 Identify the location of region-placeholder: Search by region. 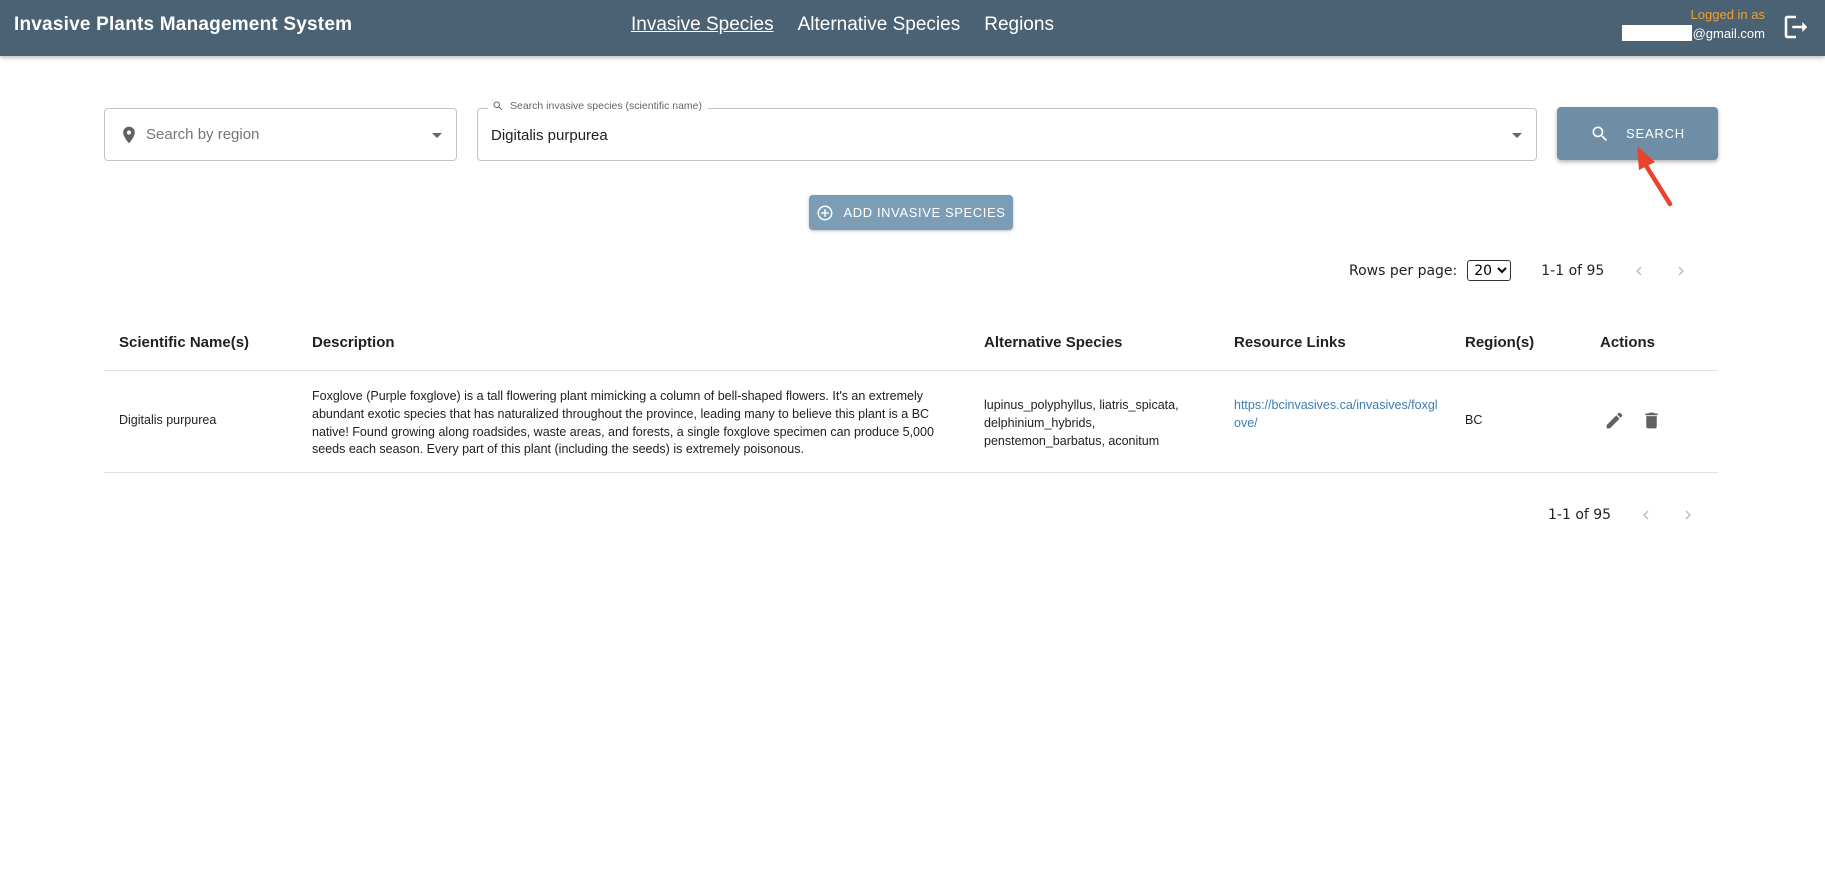
(203, 134).